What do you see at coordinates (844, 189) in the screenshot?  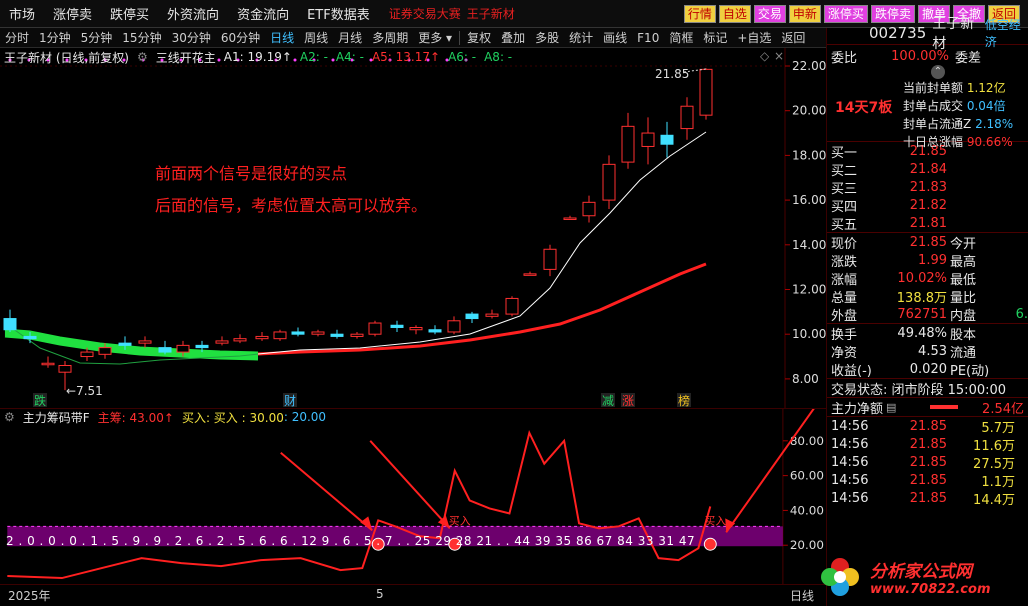 I see `bid-label: 买三` at bounding box center [844, 189].